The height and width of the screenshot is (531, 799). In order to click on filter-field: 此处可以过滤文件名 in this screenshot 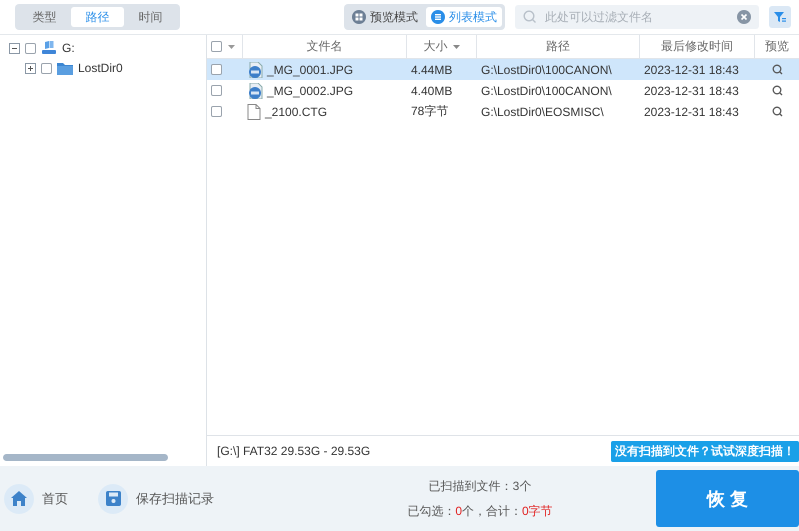, I will do `click(637, 17)`.